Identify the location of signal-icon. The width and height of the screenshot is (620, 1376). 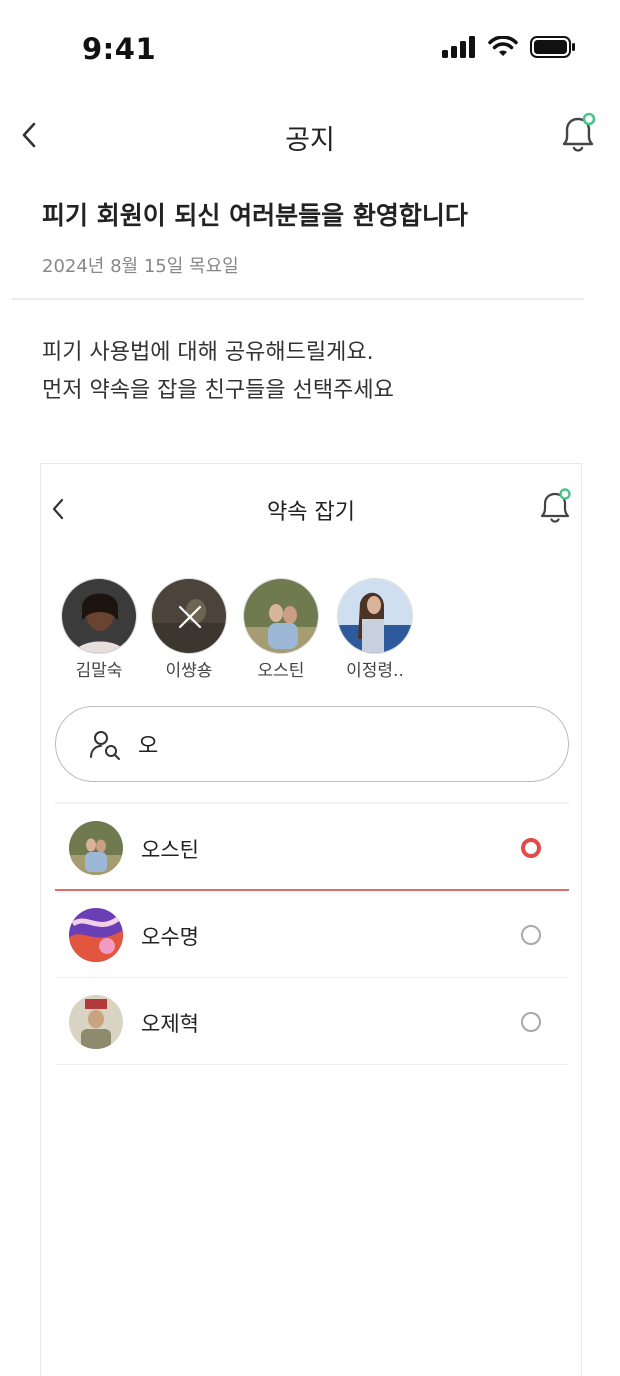
(458, 47).